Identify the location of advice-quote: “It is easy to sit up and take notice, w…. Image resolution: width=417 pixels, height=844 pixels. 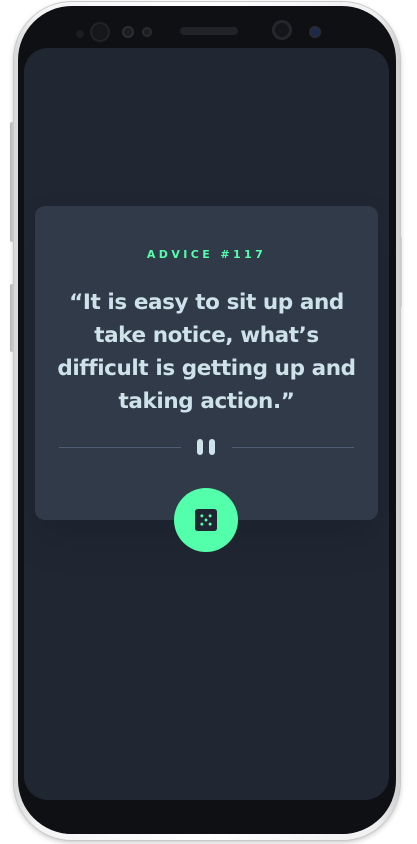
(206, 352).